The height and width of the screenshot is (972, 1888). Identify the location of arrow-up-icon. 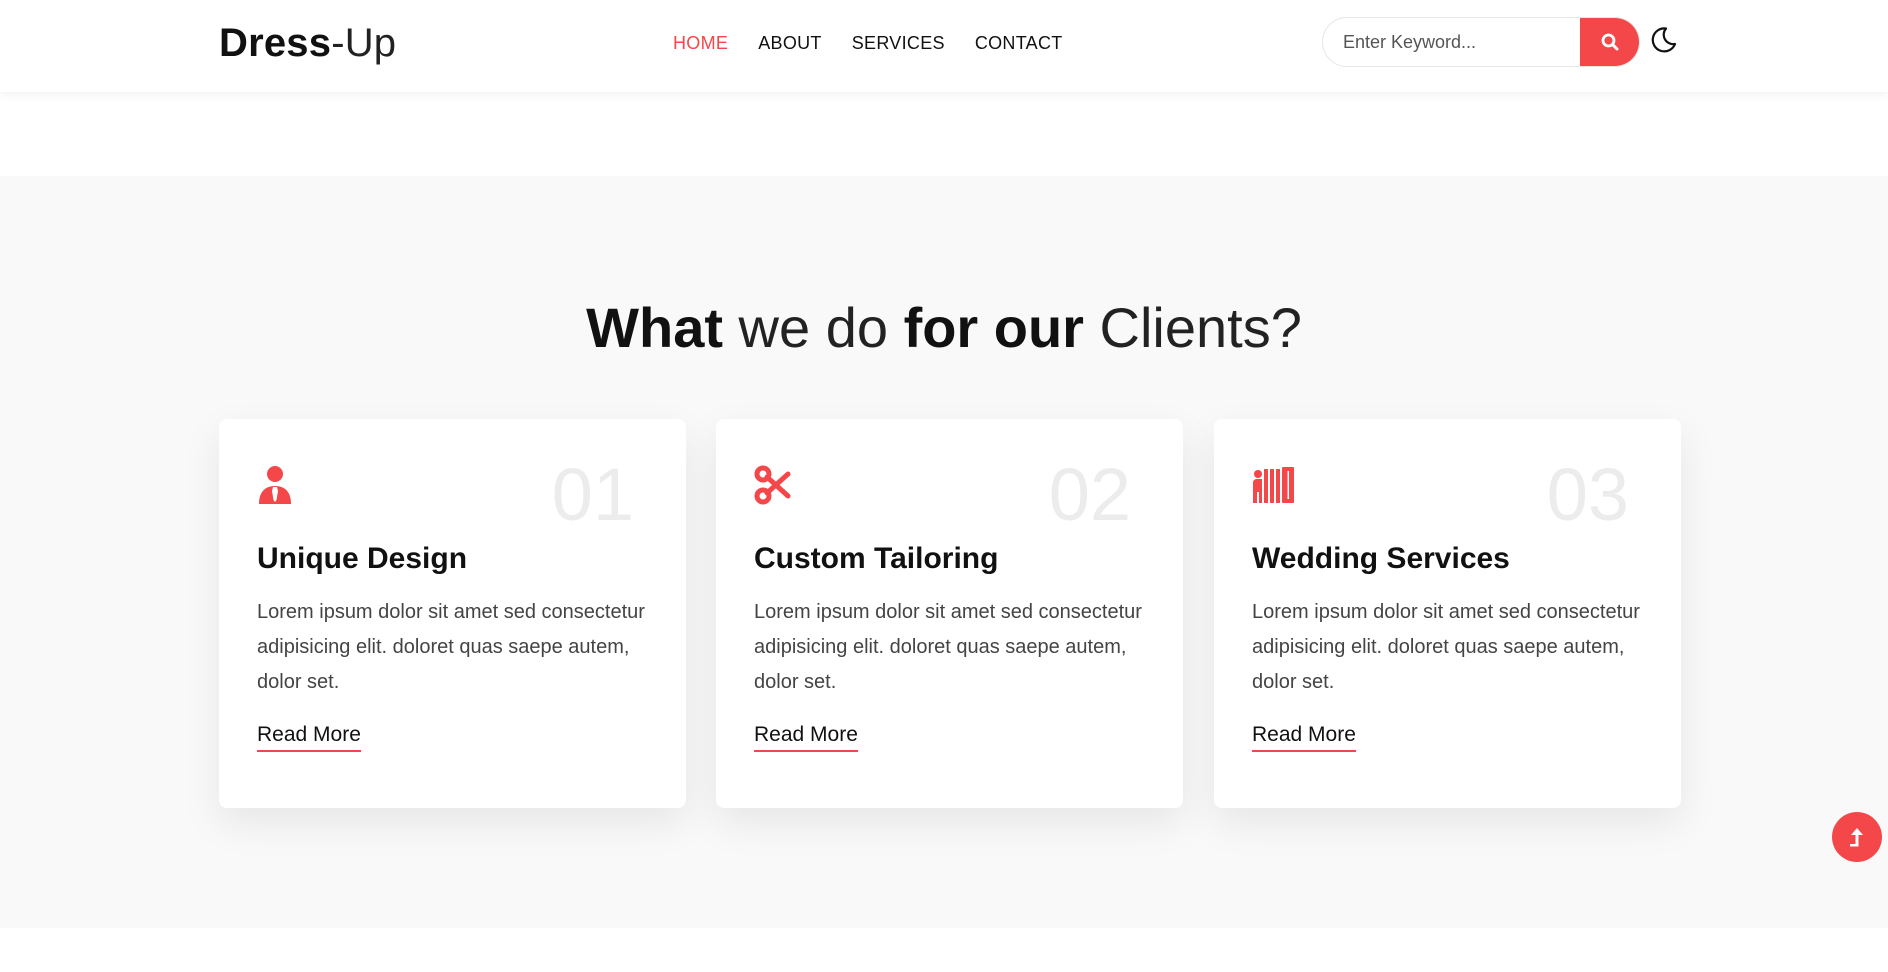
(1856, 837).